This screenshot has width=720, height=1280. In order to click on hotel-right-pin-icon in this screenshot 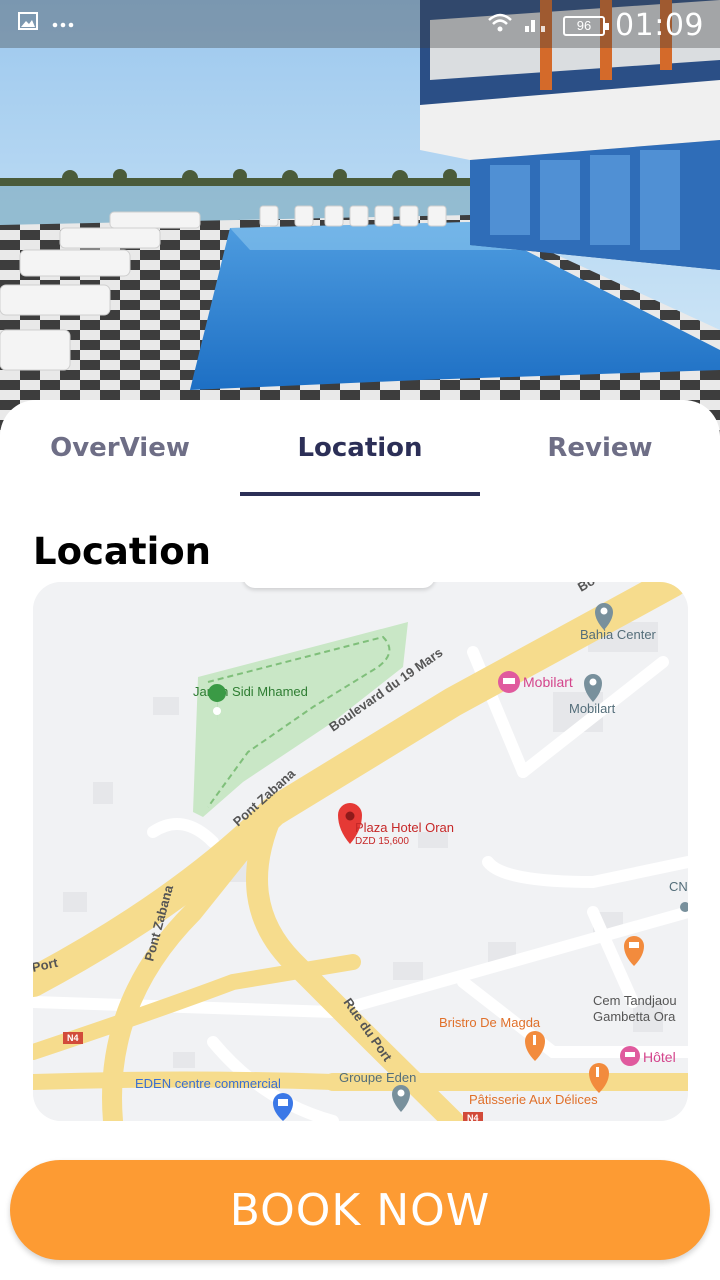, I will do `click(630, 1056)`.